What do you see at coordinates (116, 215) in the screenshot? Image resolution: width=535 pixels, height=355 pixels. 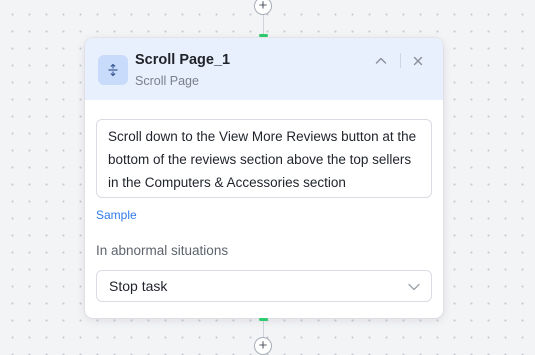 I see `sample-link: Sample` at bounding box center [116, 215].